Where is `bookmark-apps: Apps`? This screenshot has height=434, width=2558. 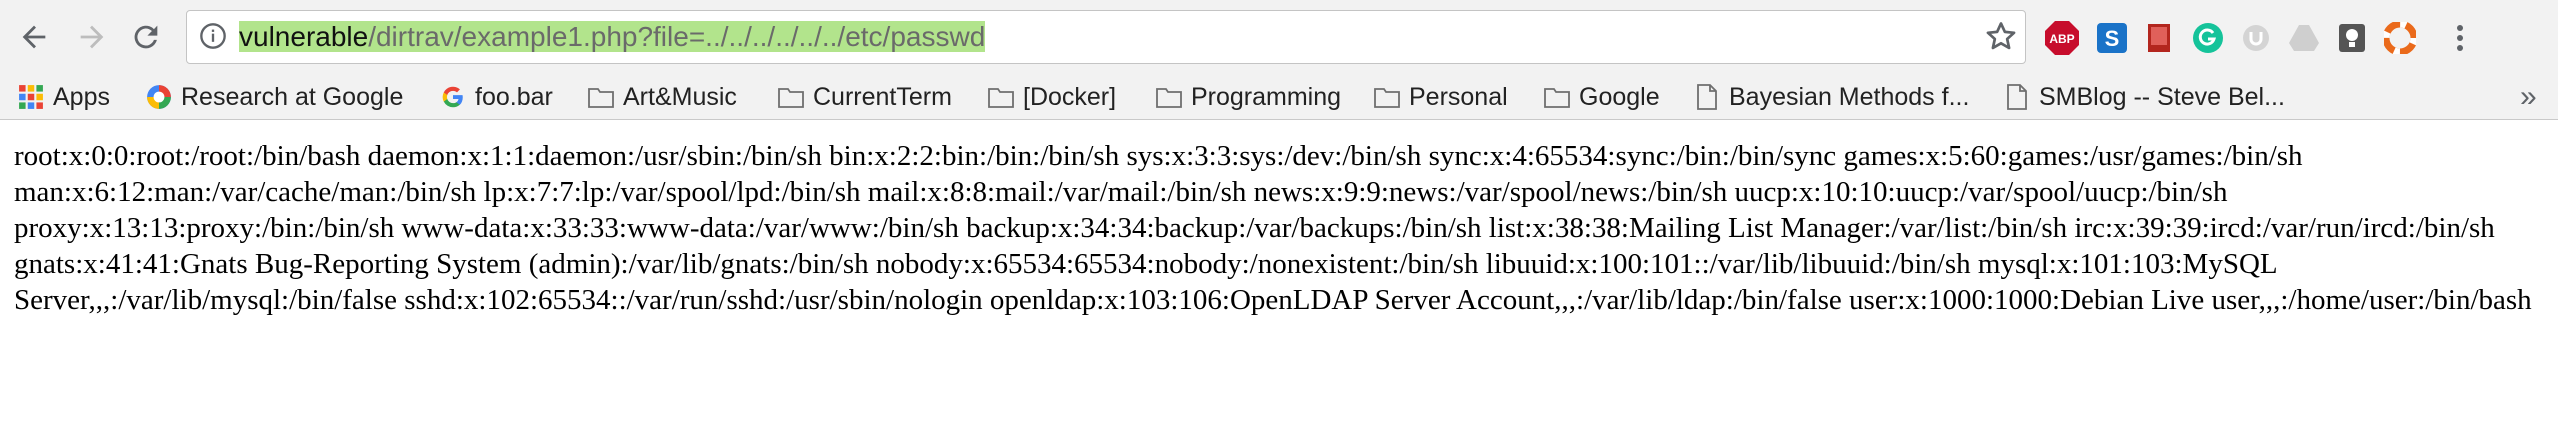
bookmark-apps: Apps is located at coordinates (64, 97).